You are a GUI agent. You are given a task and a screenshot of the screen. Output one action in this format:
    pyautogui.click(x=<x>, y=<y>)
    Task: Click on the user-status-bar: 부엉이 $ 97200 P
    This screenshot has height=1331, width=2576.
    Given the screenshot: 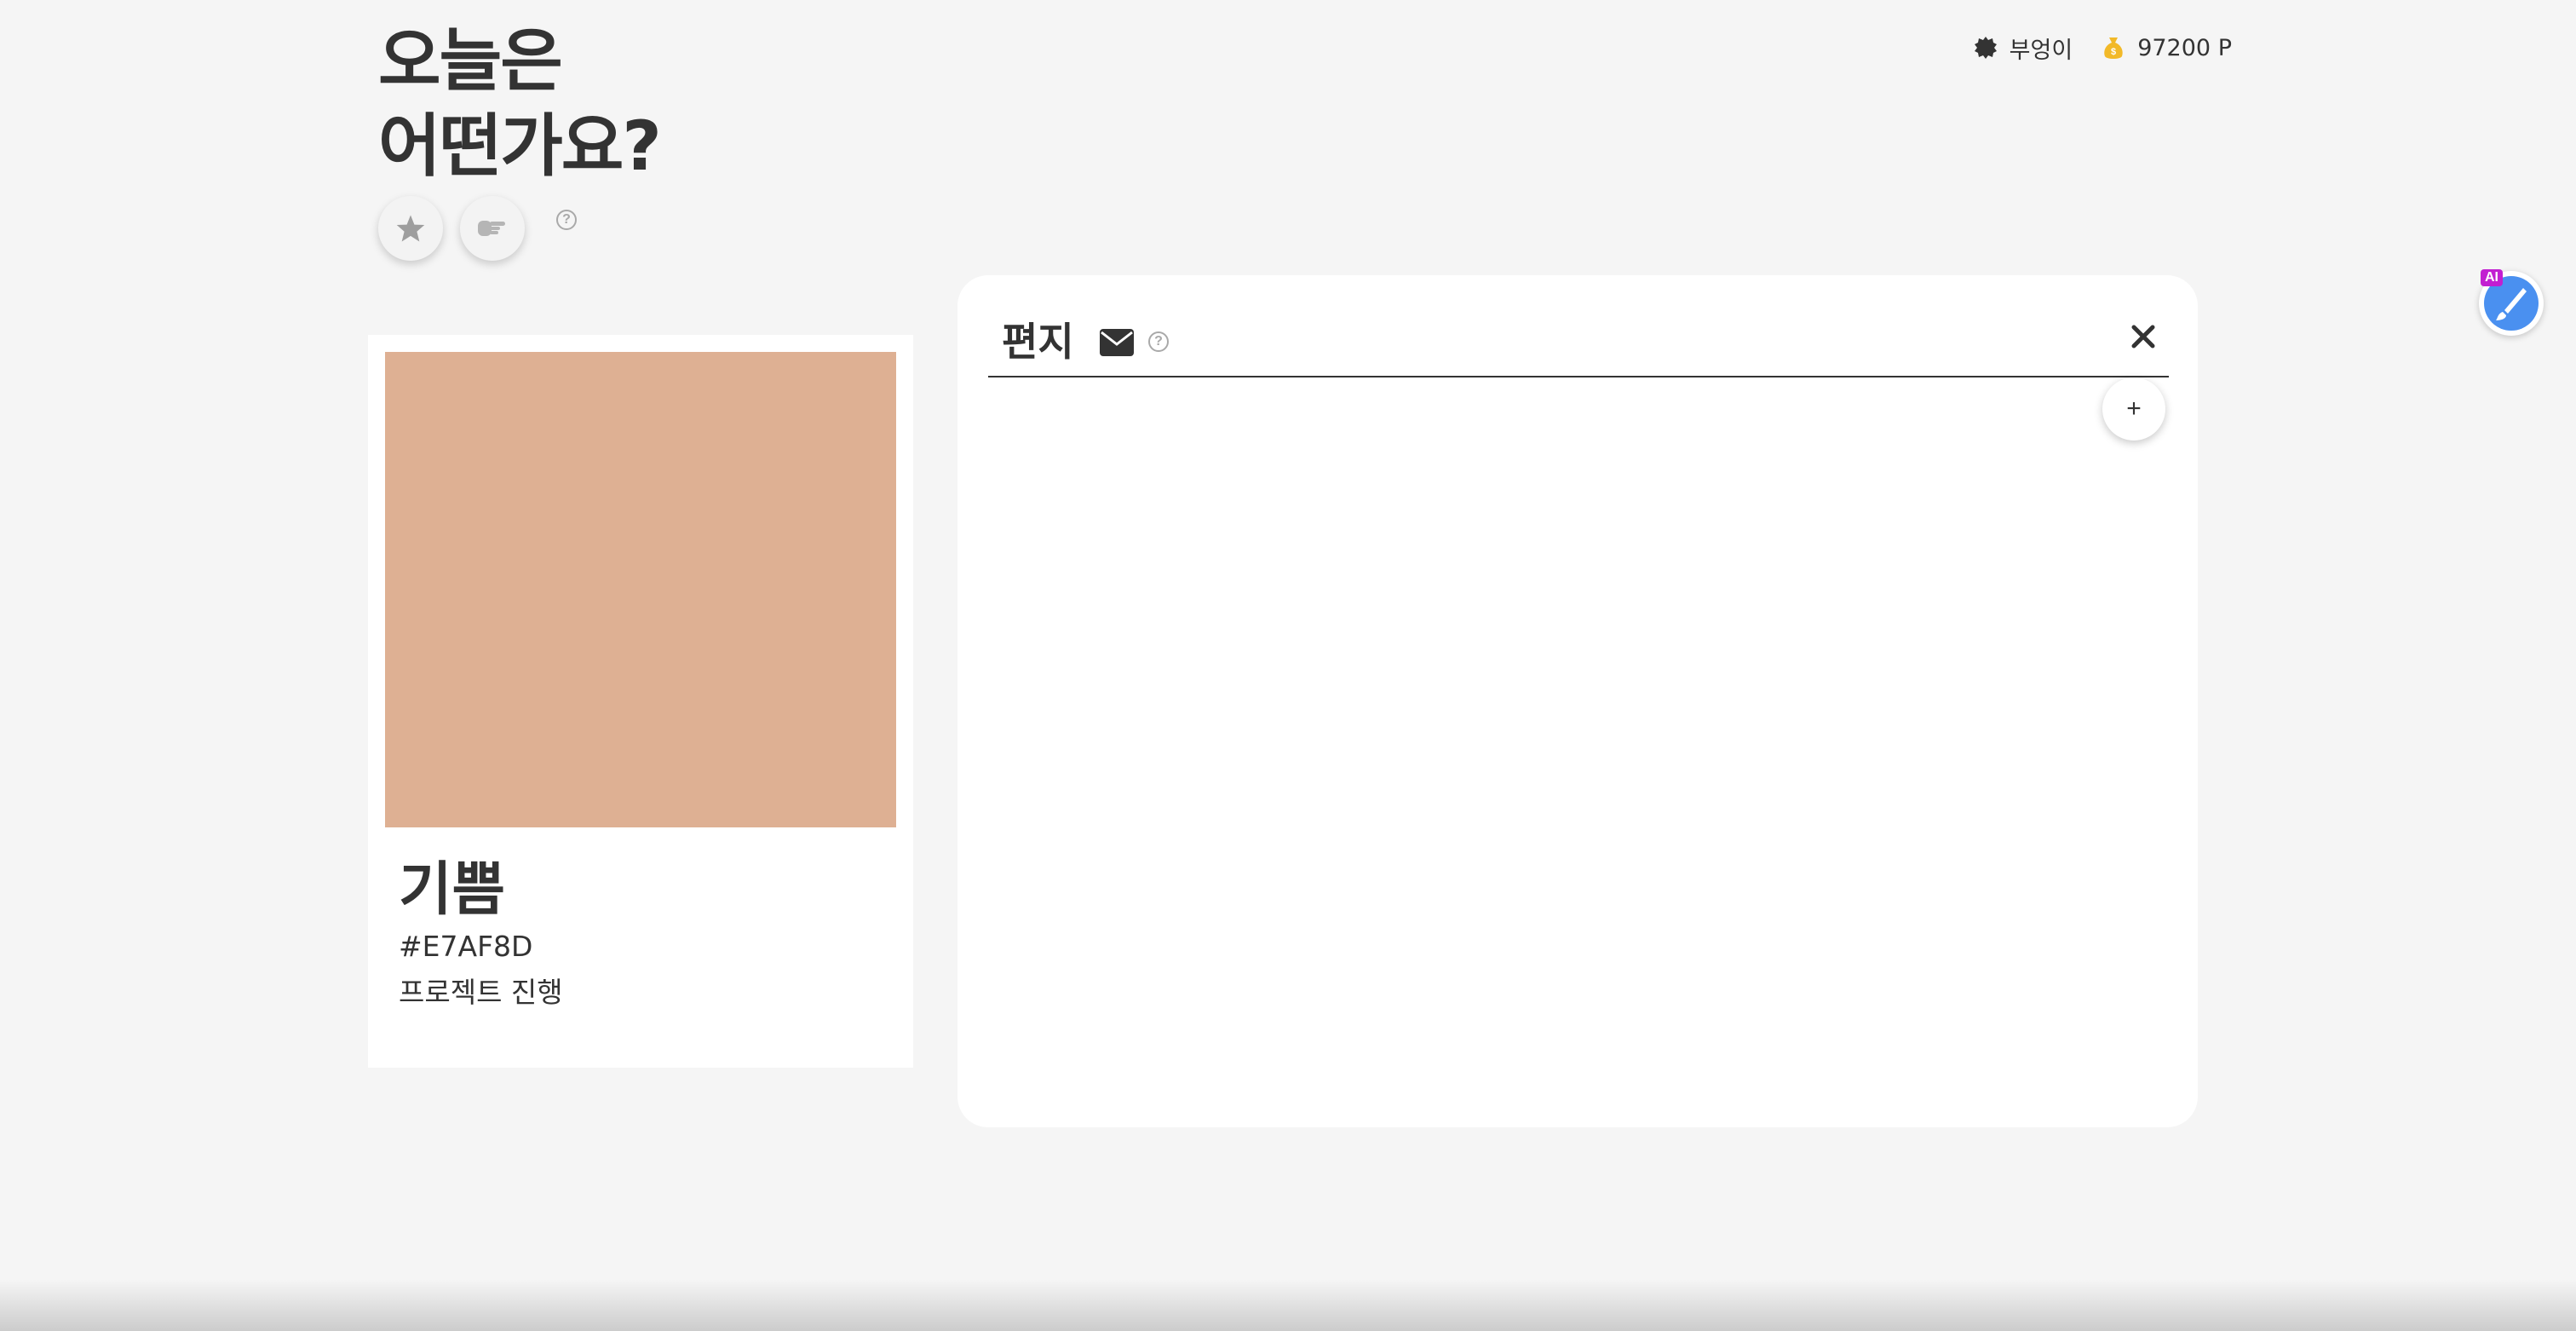 What is the action you would take?
    pyautogui.click(x=2103, y=47)
    